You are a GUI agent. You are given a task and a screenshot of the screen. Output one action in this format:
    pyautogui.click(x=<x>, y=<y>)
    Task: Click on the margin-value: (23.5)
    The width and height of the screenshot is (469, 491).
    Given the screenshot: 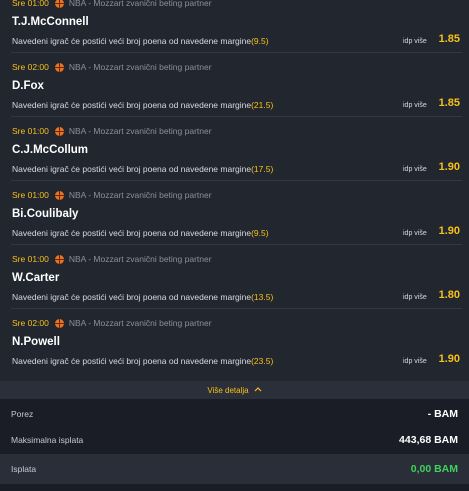 What is the action you would take?
    pyautogui.click(x=262, y=361)
    